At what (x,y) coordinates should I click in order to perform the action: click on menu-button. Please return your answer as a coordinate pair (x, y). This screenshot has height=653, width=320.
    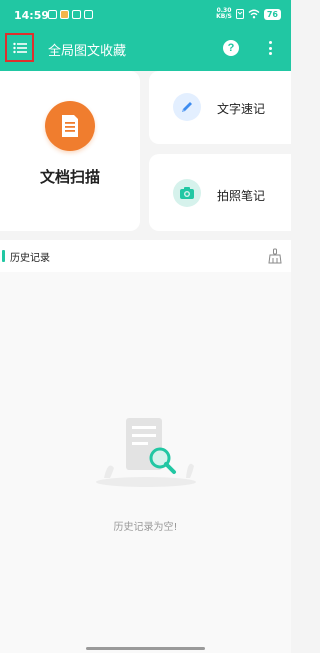
    Looking at the image, I should click on (19, 47).